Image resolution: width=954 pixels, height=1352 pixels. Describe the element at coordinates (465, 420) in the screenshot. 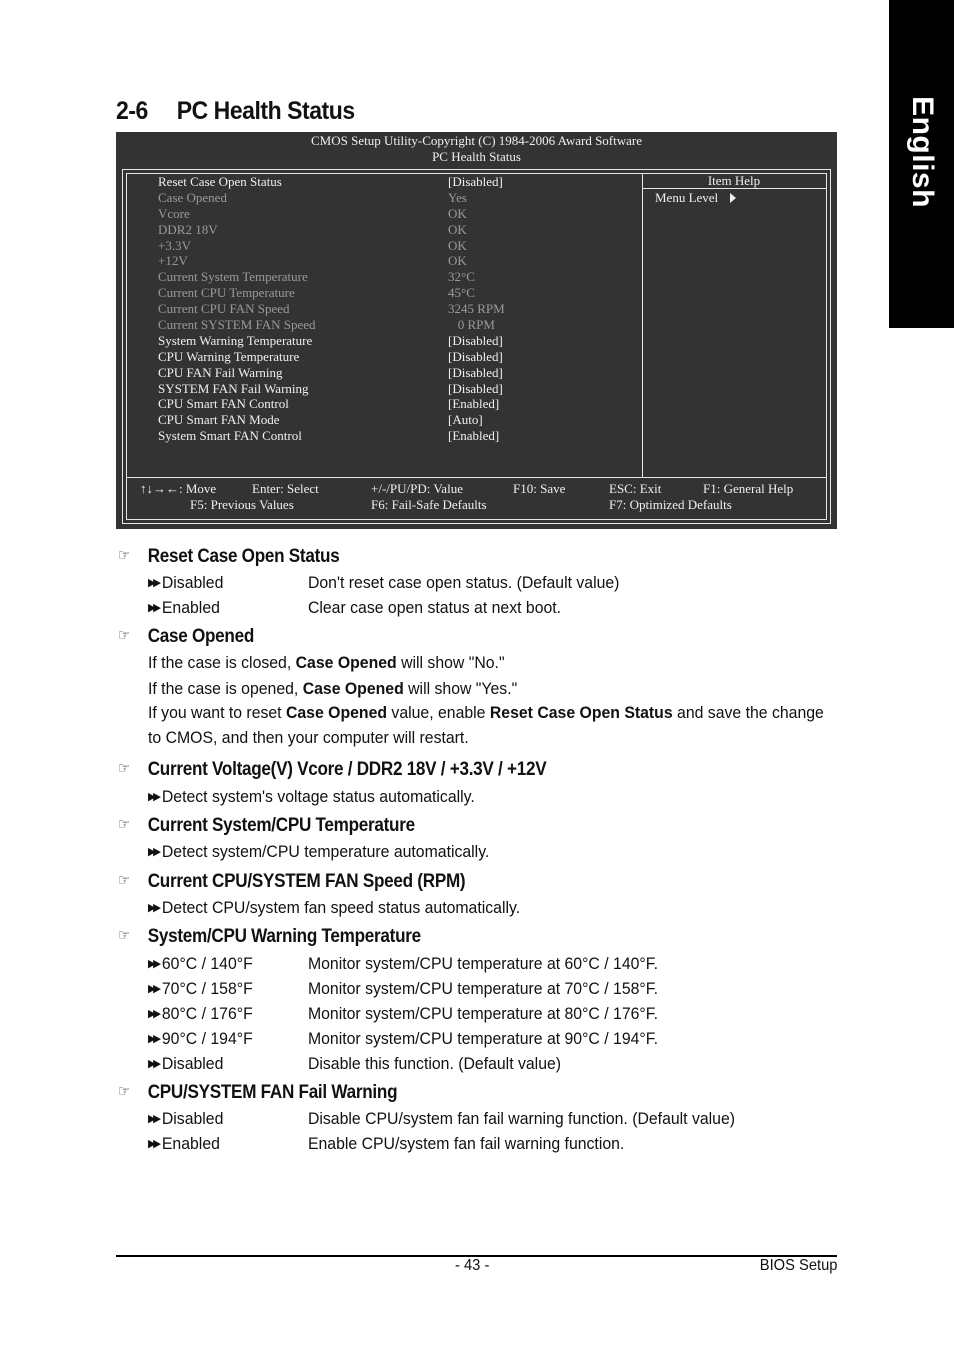

I see `row-value: [Auto]` at that location.